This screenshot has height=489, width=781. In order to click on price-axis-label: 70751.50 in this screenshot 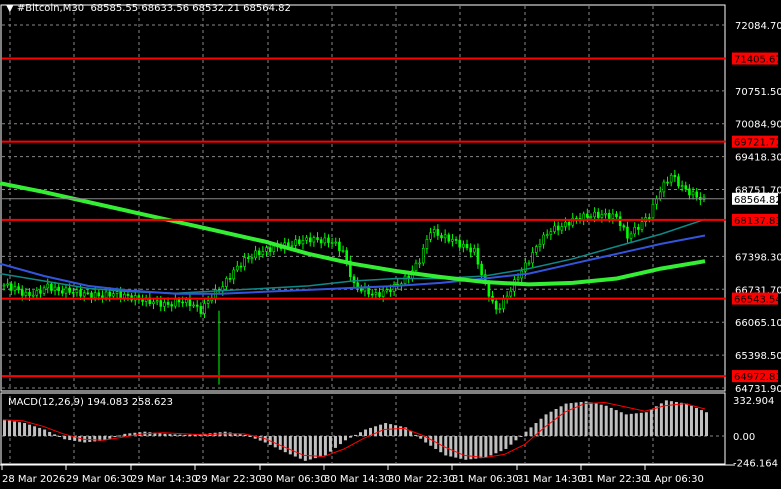, I will do `click(758, 92)`.